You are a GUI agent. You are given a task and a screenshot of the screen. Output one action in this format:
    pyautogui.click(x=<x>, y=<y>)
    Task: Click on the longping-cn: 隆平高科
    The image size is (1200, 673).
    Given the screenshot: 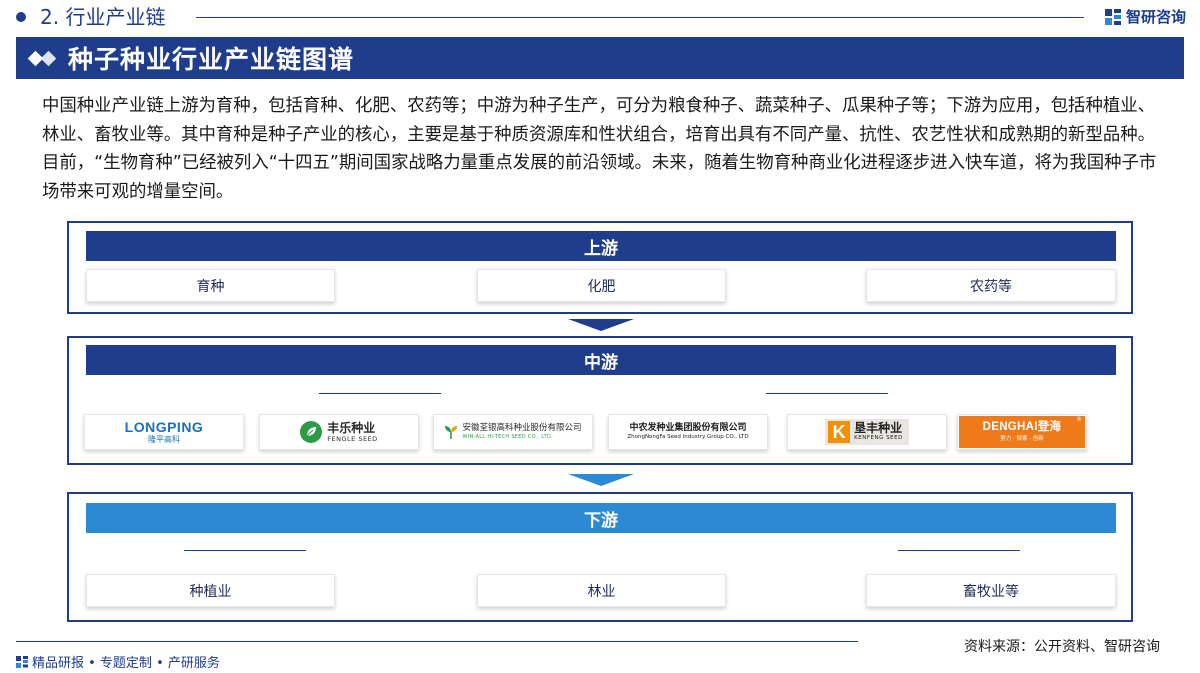 What is the action you would take?
    pyautogui.click(x=163, y=439)
    